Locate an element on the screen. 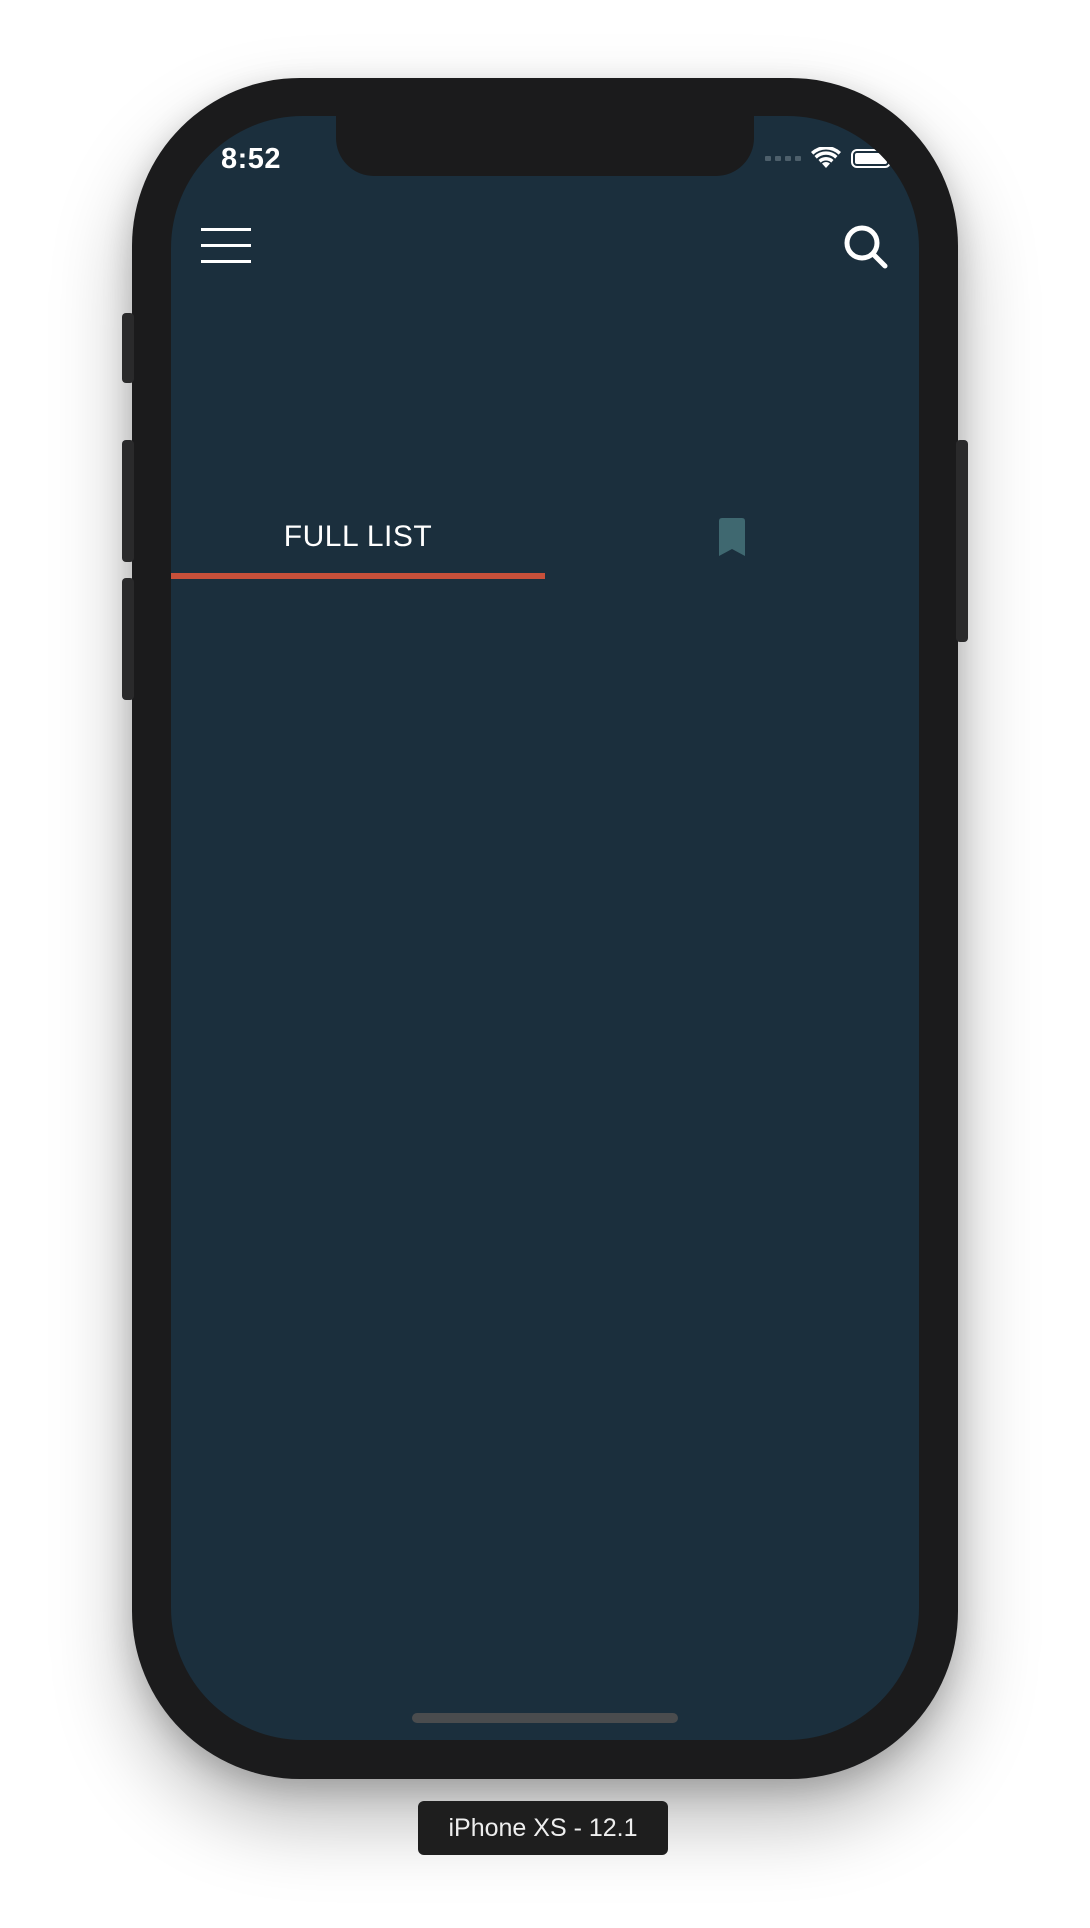 The image size is (1090, 1928). signal-icon is located at coordinates (783, 158).